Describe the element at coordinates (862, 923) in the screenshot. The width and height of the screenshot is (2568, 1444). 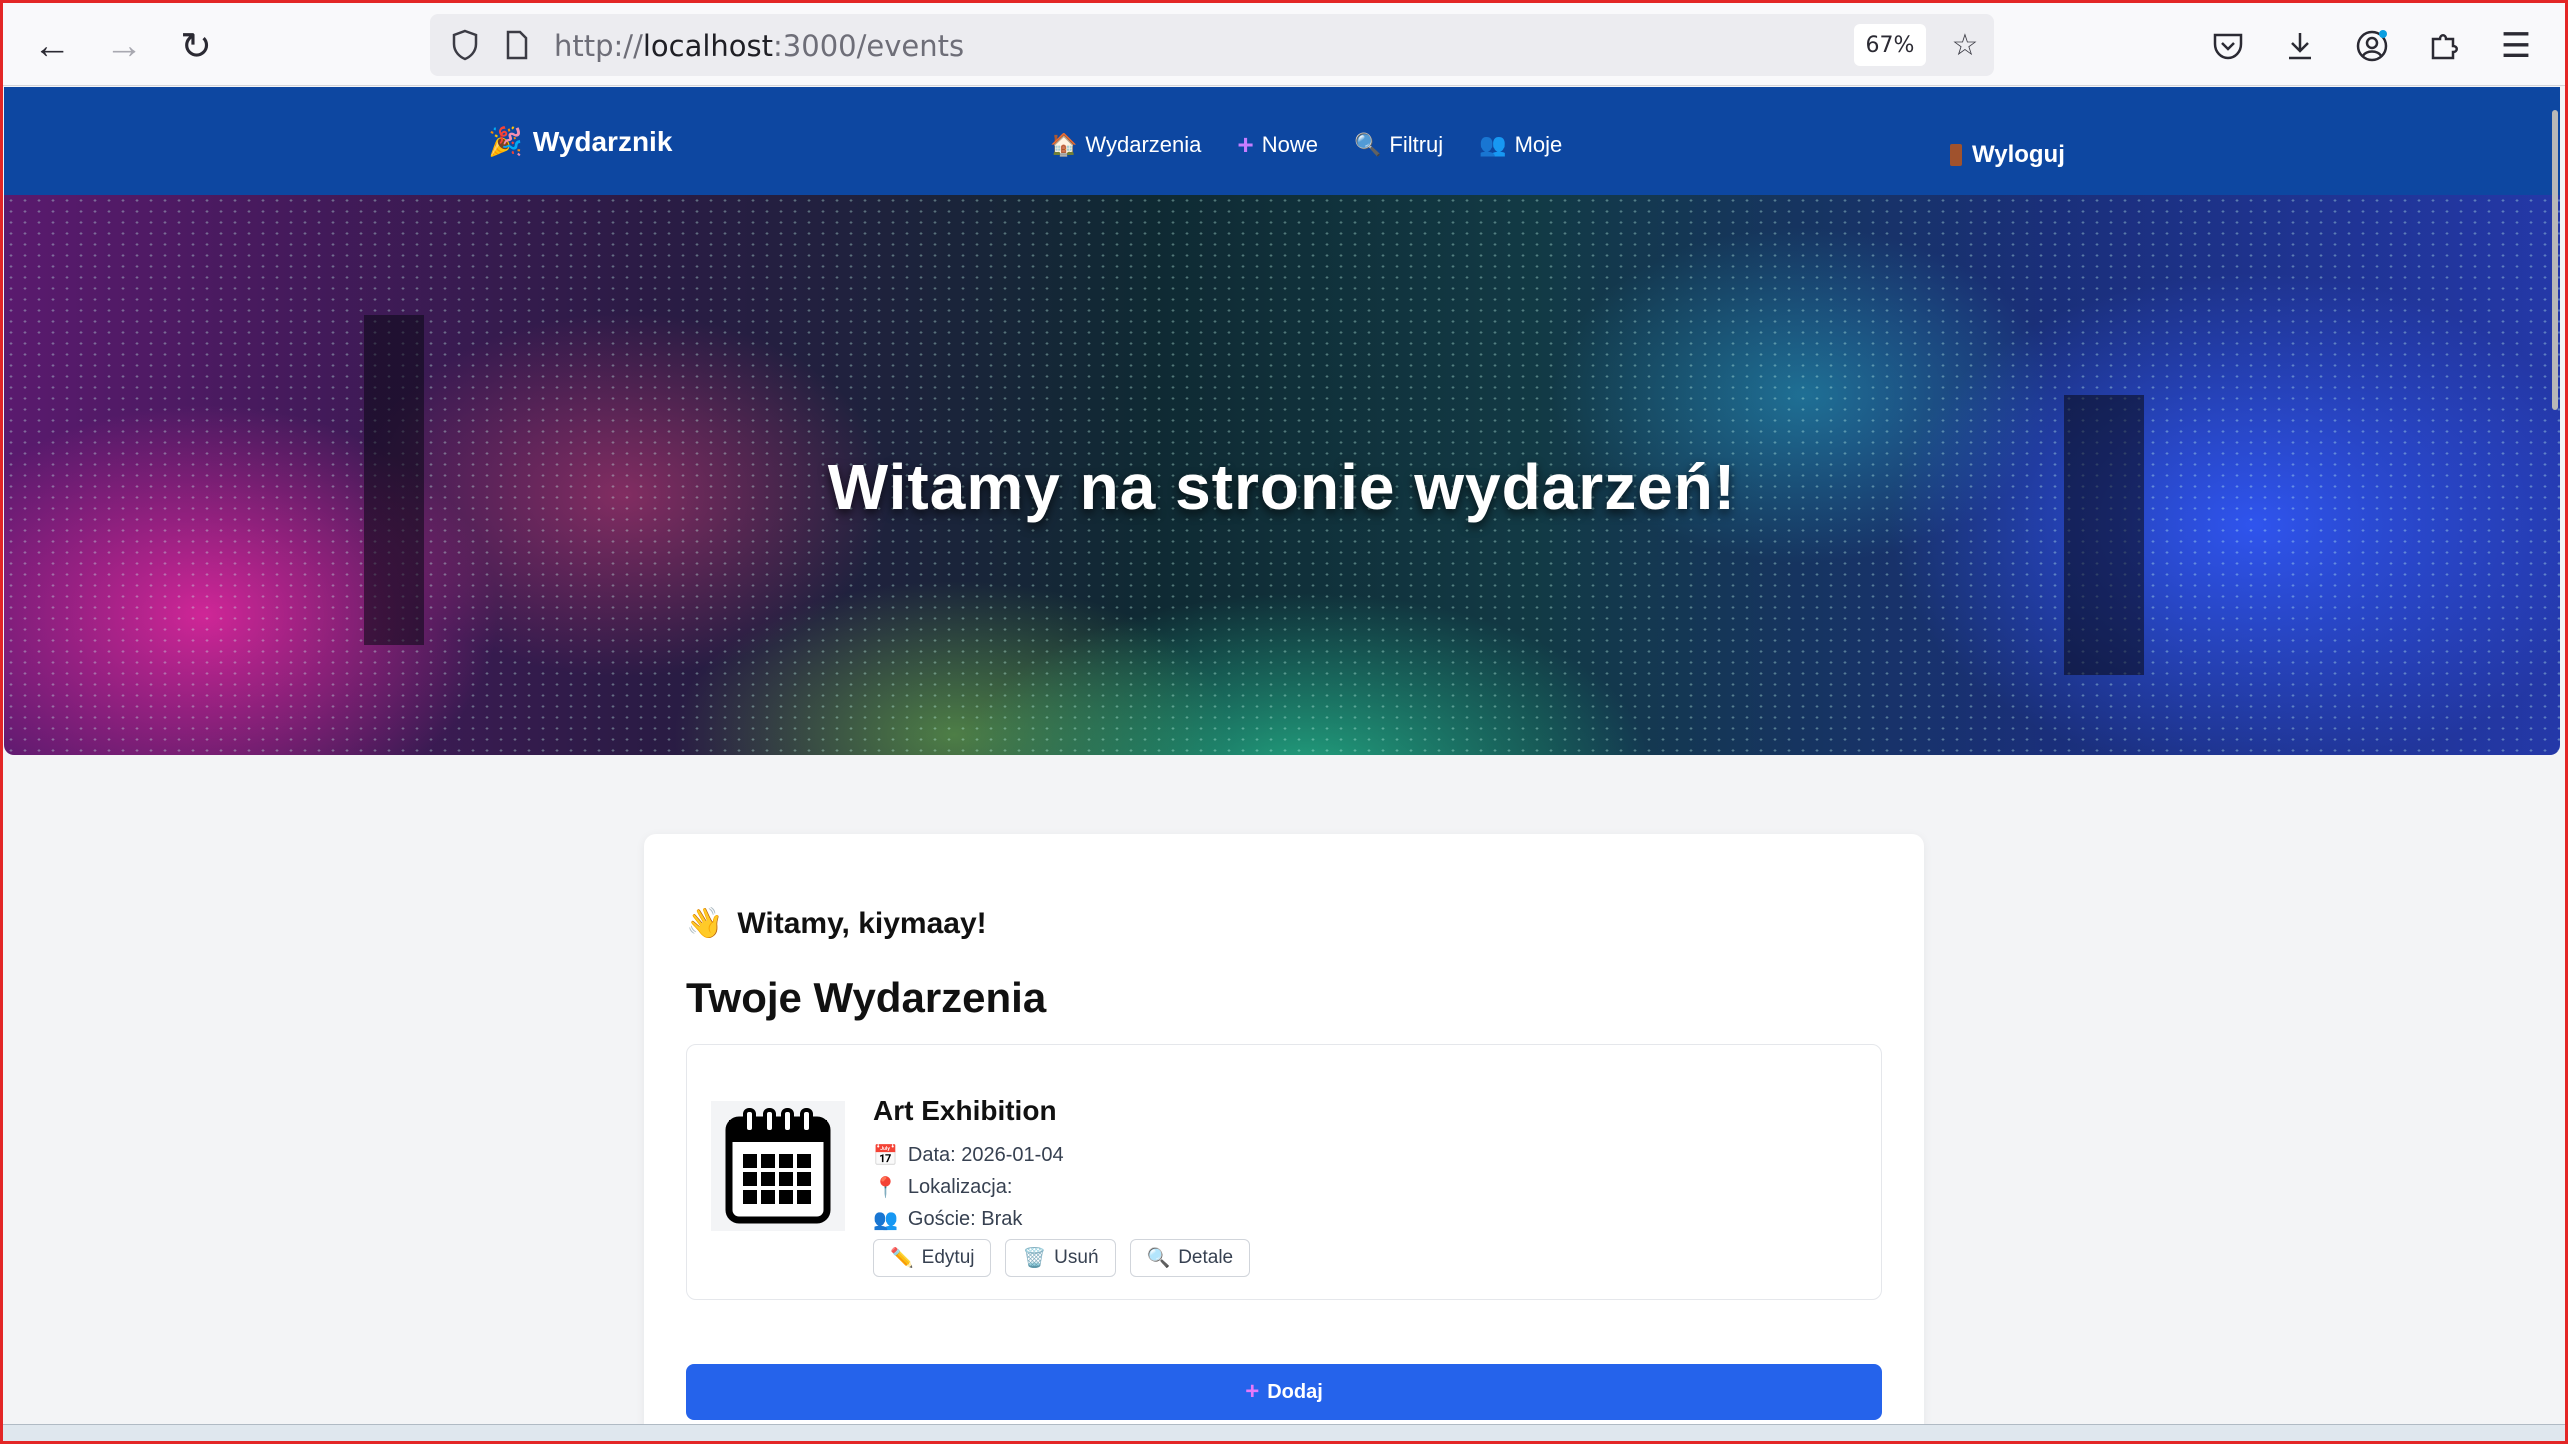
I see `welcome-text: Witamy, kiymaay!` at that location.